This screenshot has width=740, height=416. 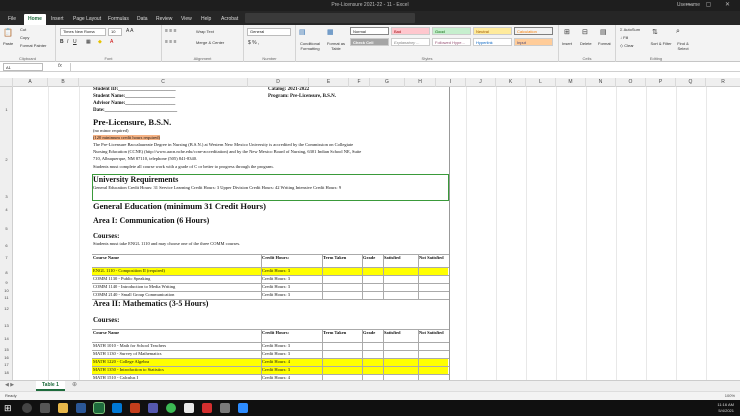 I want to click on column-header: A, so click(x=30, y=82).